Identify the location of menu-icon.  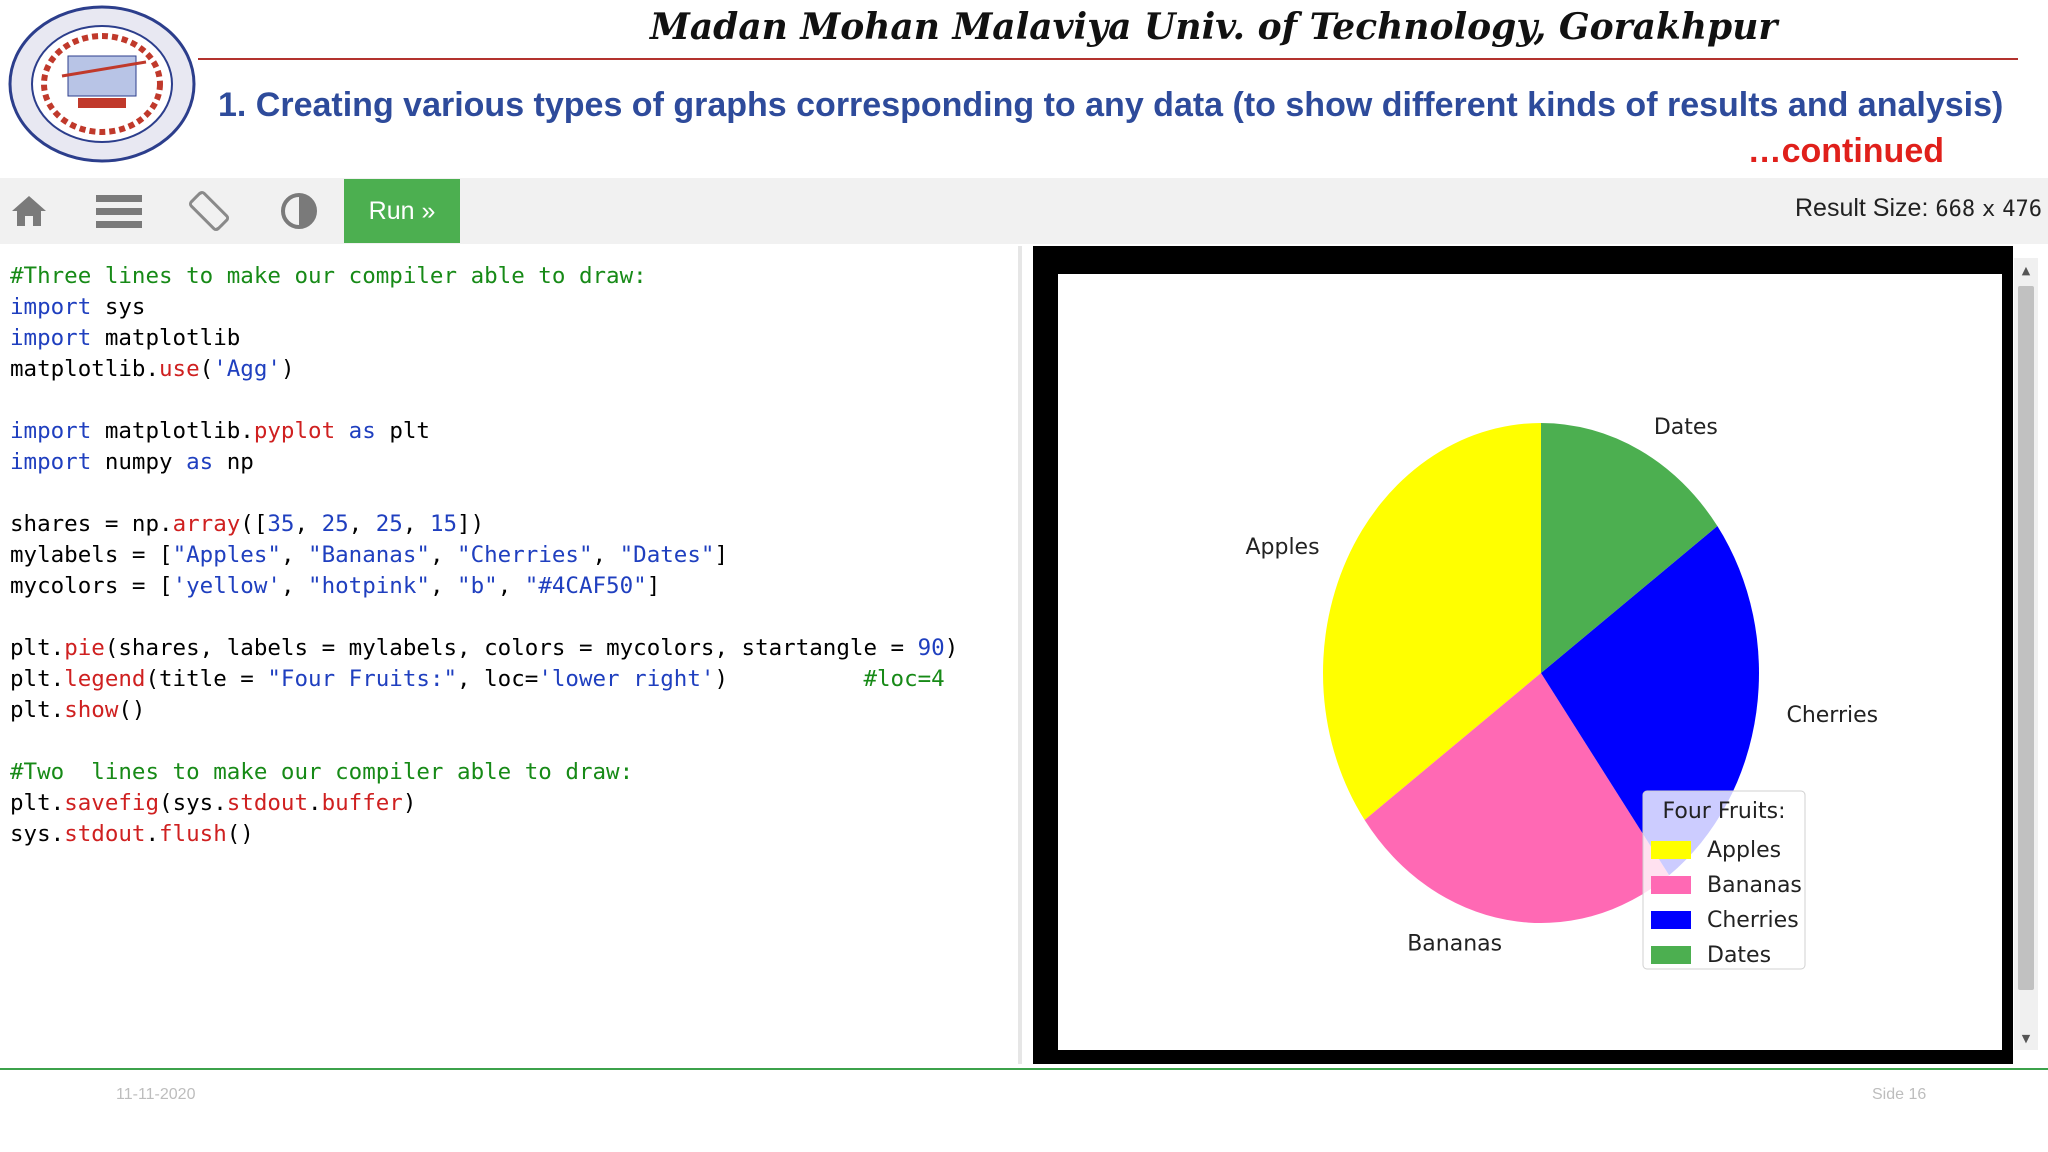
(119, 211).